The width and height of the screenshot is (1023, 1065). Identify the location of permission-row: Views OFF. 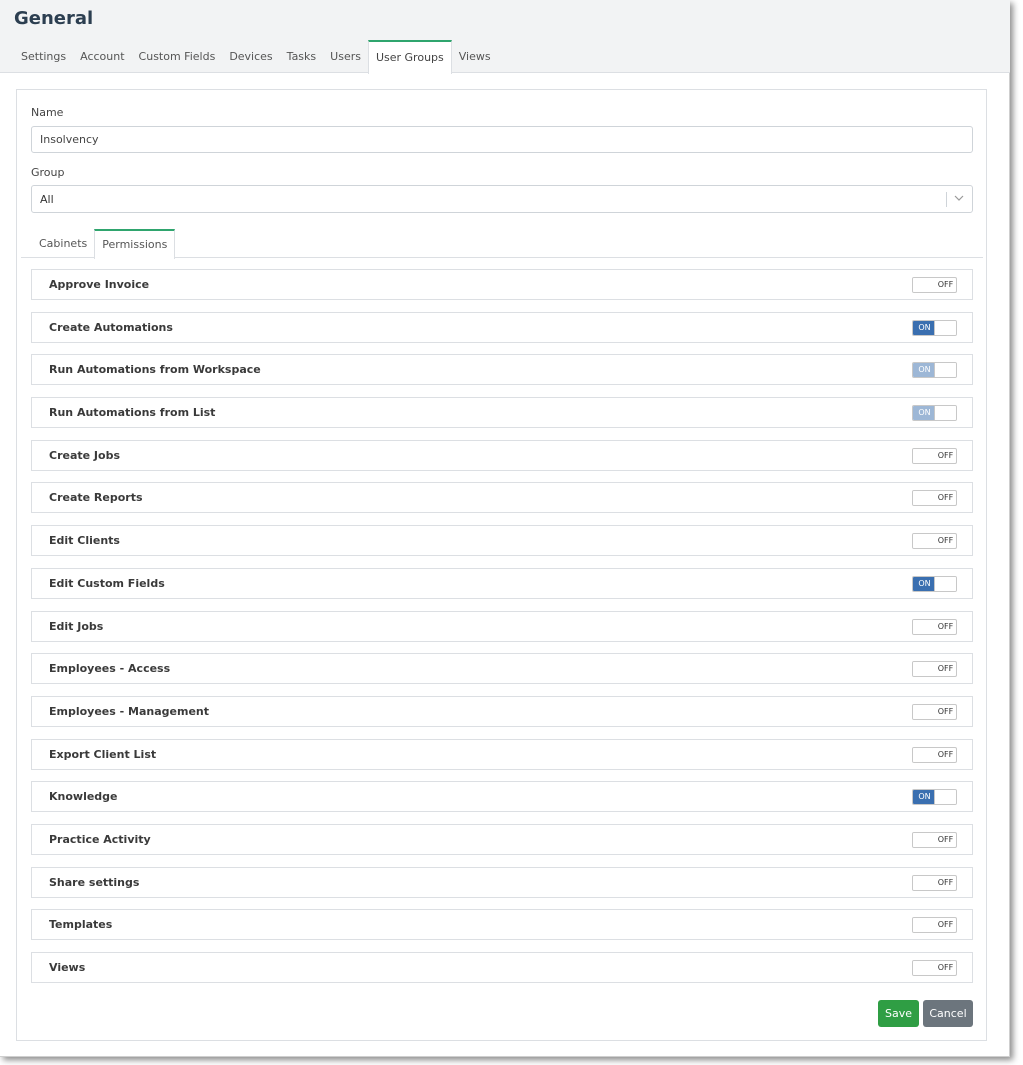
(502, 967).